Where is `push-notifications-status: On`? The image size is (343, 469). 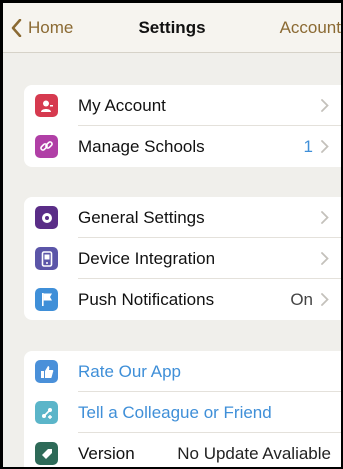 push-notifications-status: On is located at coordinates (301, 299).